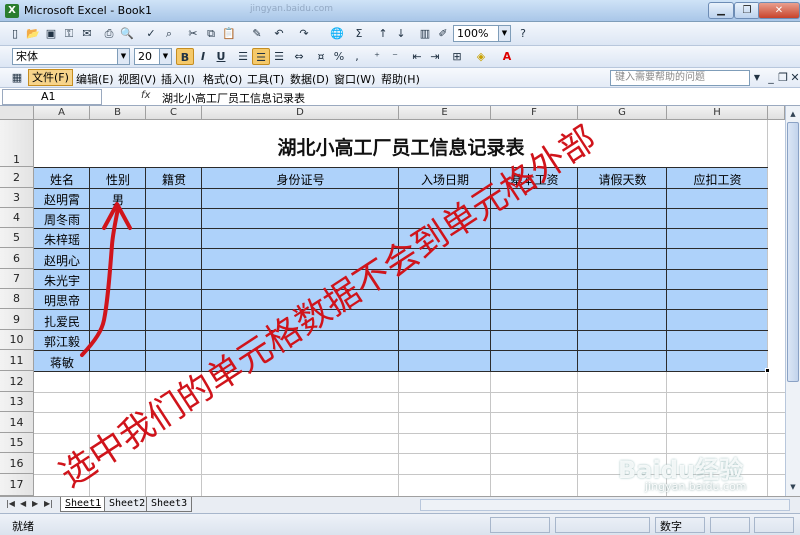  Describe the element at coordinates (62, 362) in the screenshot. I see `name-cell: 蒋敏` at that location.